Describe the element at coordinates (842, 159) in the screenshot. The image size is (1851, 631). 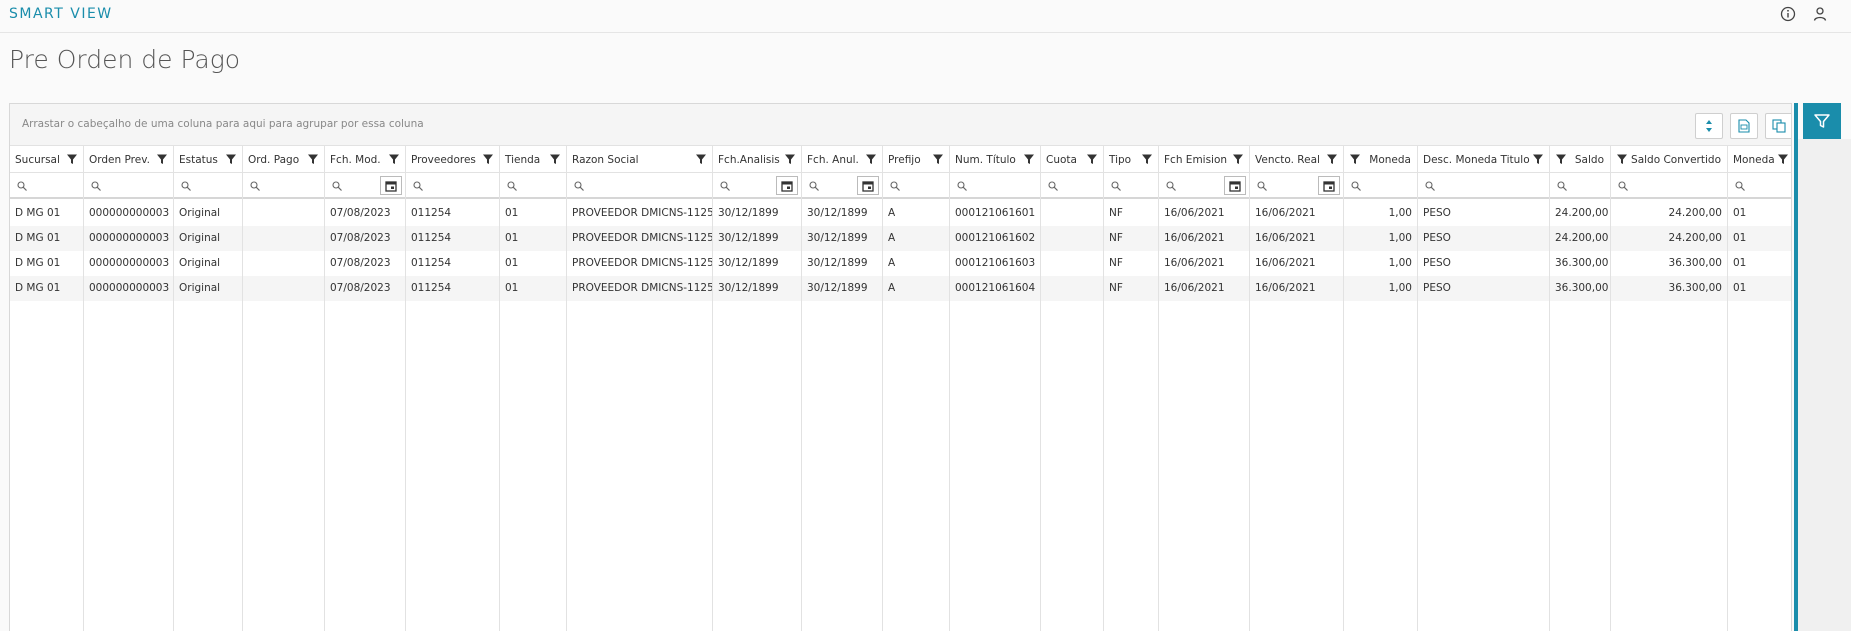
I see `column-header: Fch. Anul.` at that location.